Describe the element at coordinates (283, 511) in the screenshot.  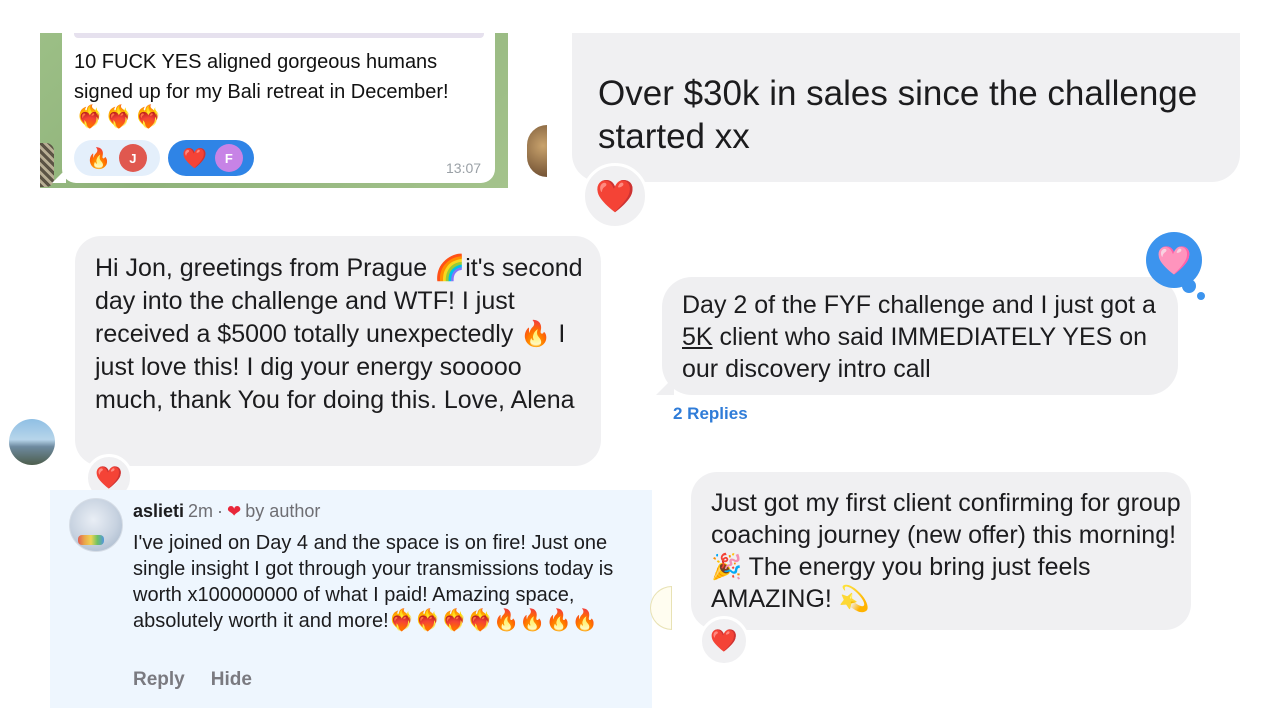
I see `by-author-label: by author` at that location.